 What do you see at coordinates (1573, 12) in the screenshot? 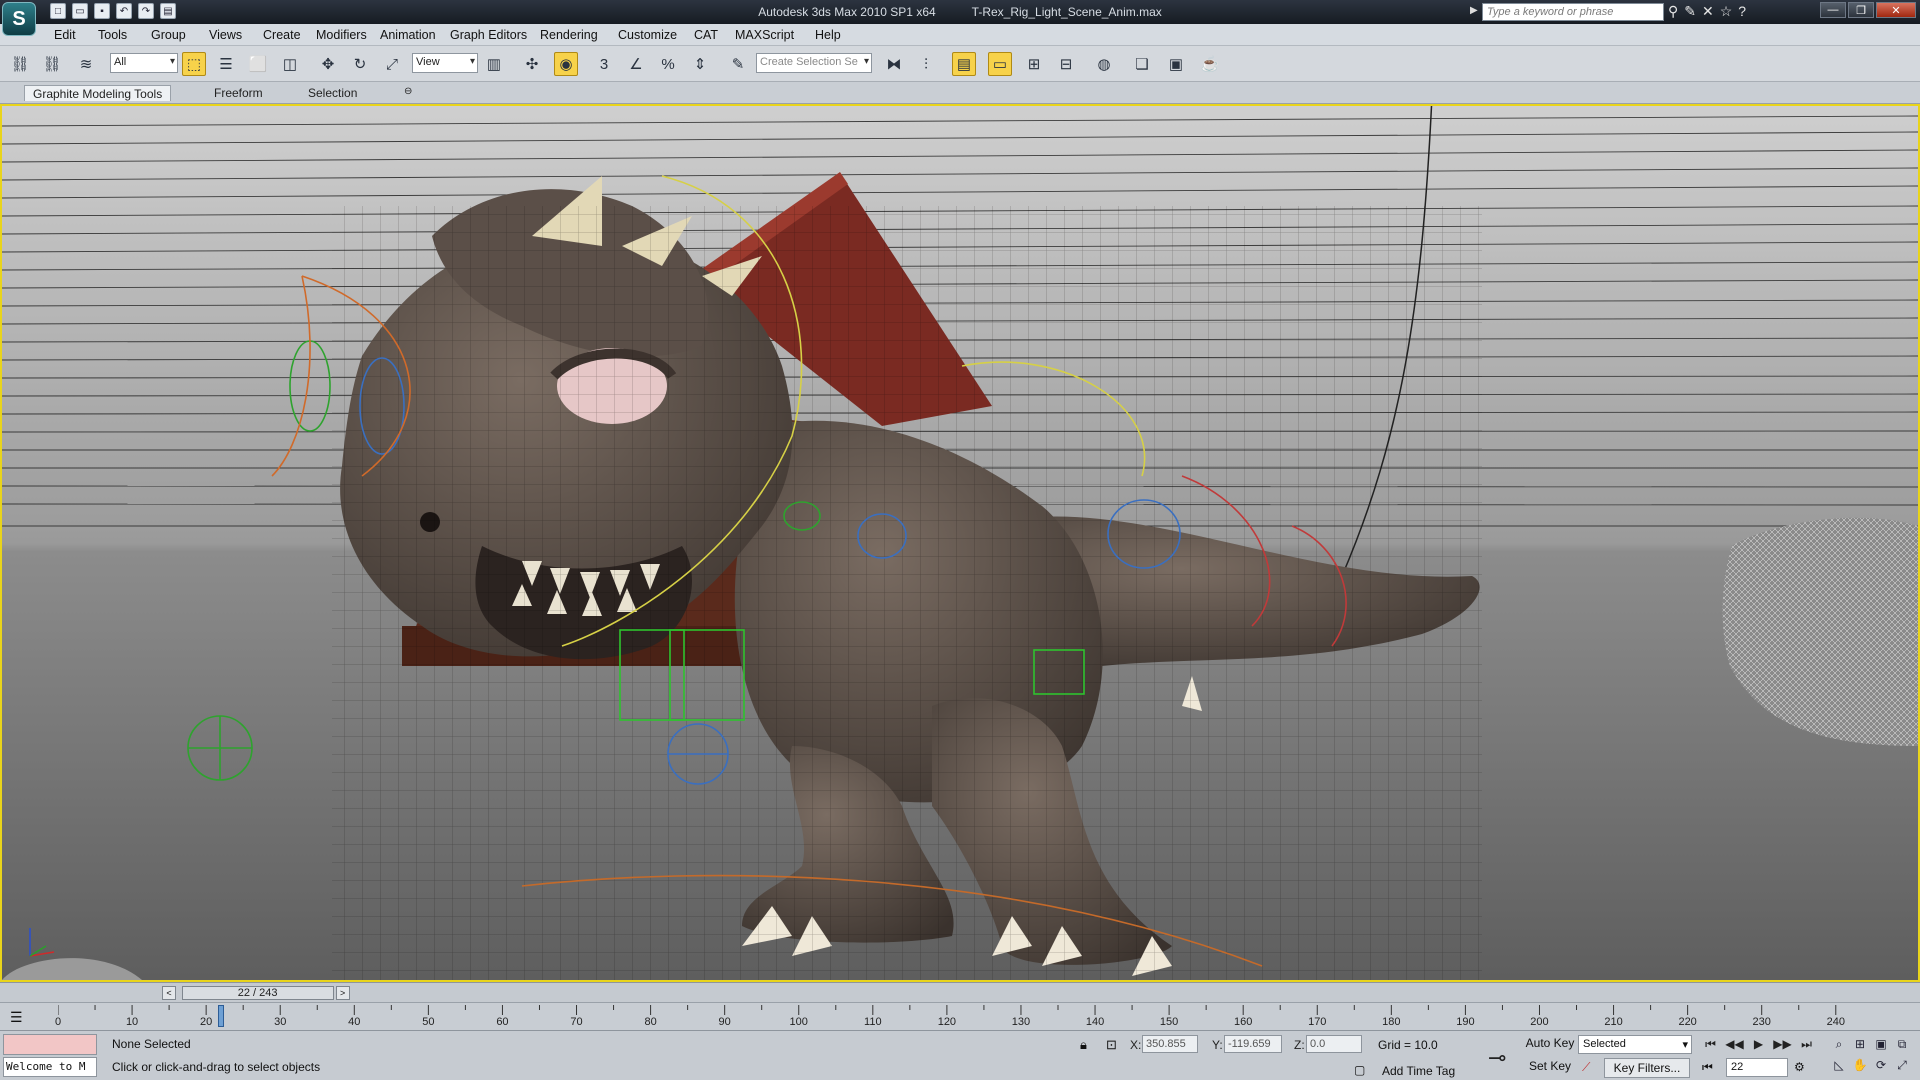
I see `search-input: Type a keyword or phrase` at bounding box center [1573, 12].